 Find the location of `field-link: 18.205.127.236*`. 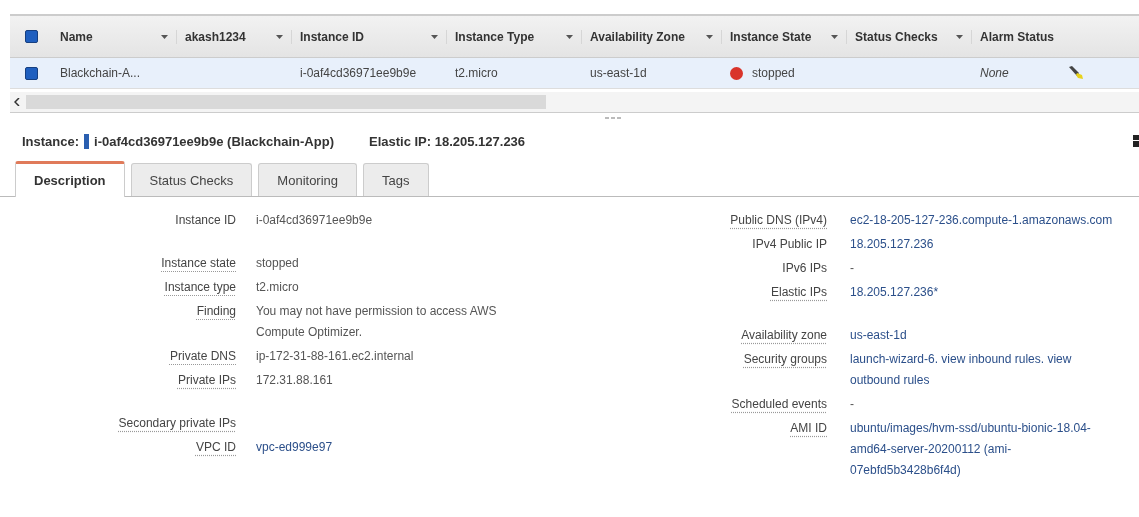

field-link: 18.205.127.236* is located at coordinates (985, 292).